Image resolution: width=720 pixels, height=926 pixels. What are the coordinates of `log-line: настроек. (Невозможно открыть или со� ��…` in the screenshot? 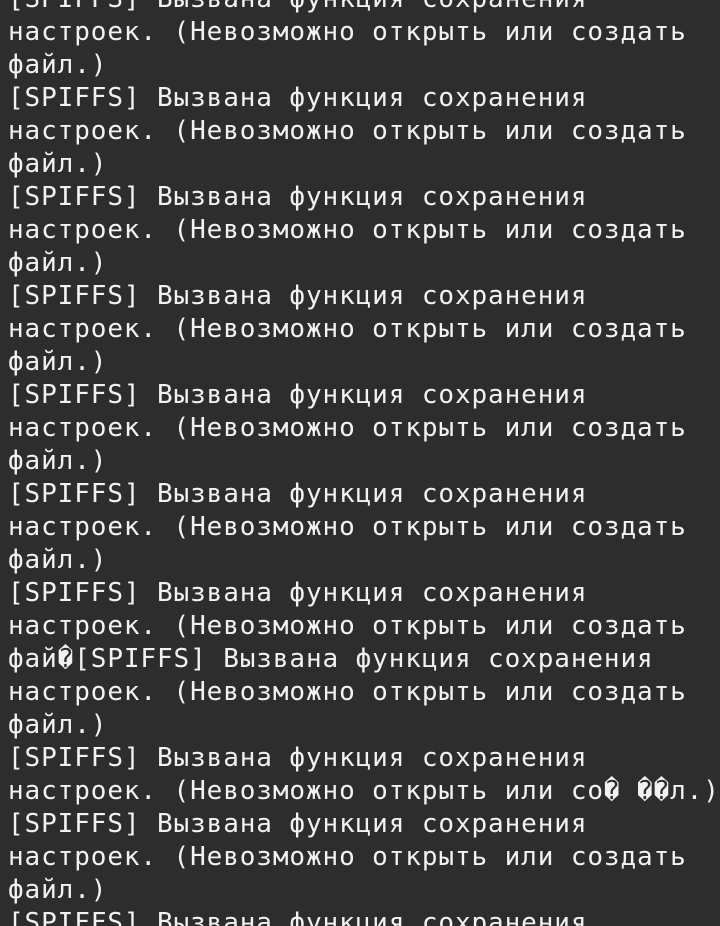 It's located at (364, 791).